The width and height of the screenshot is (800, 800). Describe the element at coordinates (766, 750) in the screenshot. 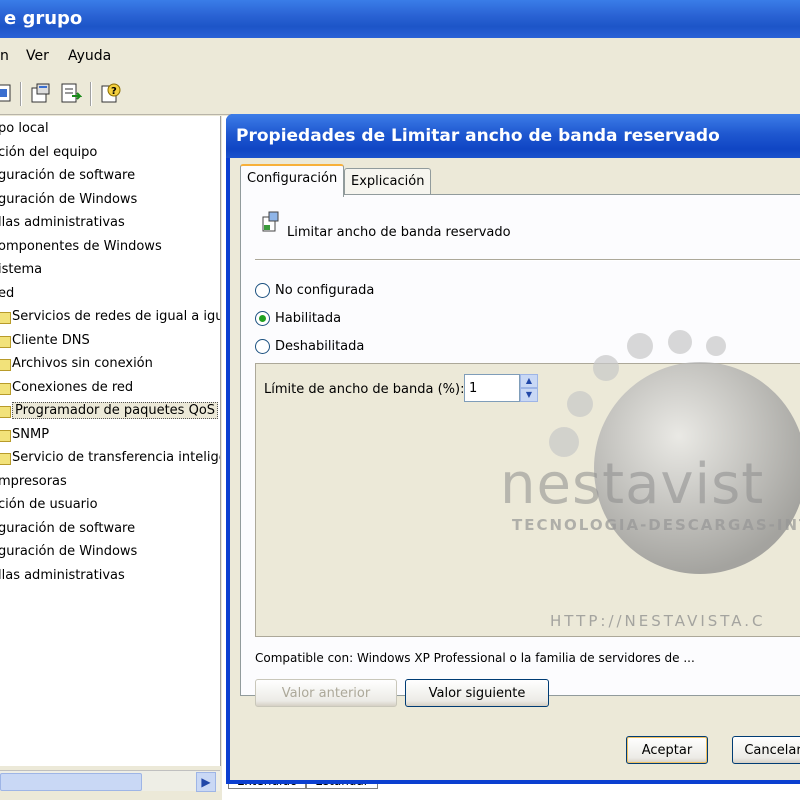

I see `cancel-button: Cancelar` at that location.